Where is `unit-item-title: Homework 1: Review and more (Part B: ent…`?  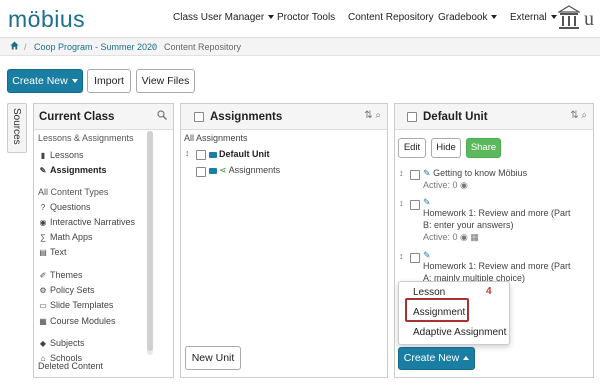
unit-item-title: Homework 1: Review and more (Part B: ent… is located at coordinates (498, 219).